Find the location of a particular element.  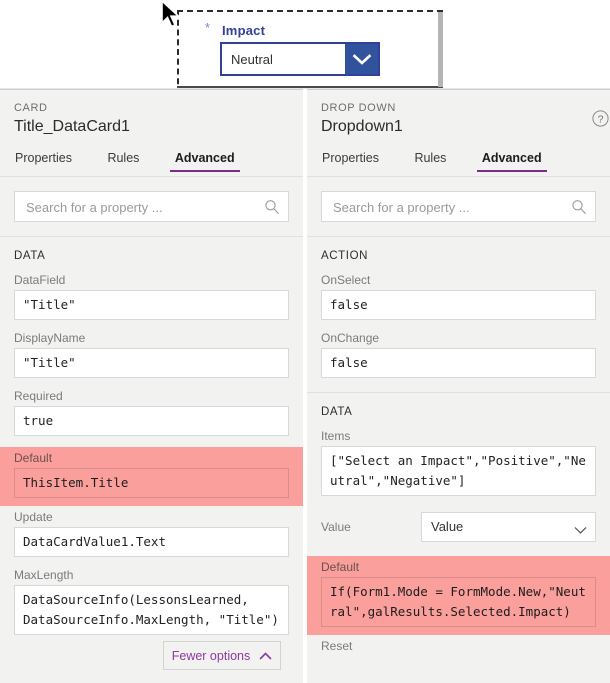

property-default-highlighted: Default ThisItem.Title is located at coordinates (151, 476).